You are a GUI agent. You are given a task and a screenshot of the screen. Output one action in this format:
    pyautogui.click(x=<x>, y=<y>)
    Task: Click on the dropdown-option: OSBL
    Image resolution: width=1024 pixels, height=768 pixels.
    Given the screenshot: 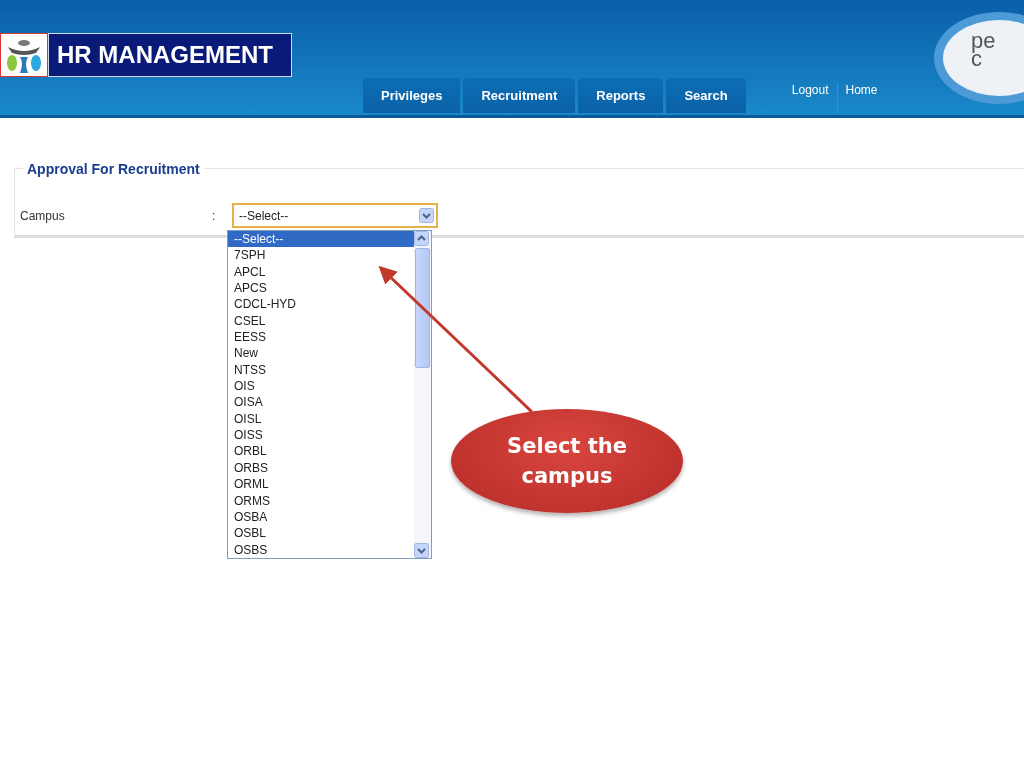 What is the action you would take?
    pyautogui.click(x=321, y=533)
    